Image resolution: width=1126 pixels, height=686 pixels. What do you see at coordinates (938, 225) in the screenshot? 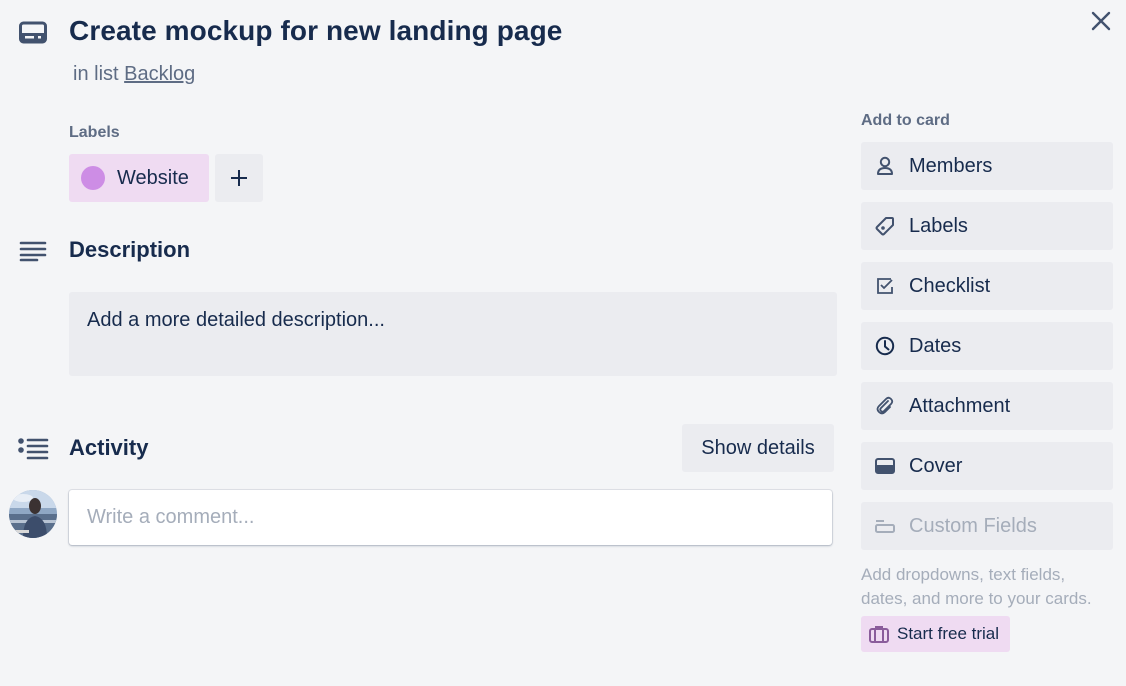
I see `labels-label: Labels` at bounding box center [938, 225].